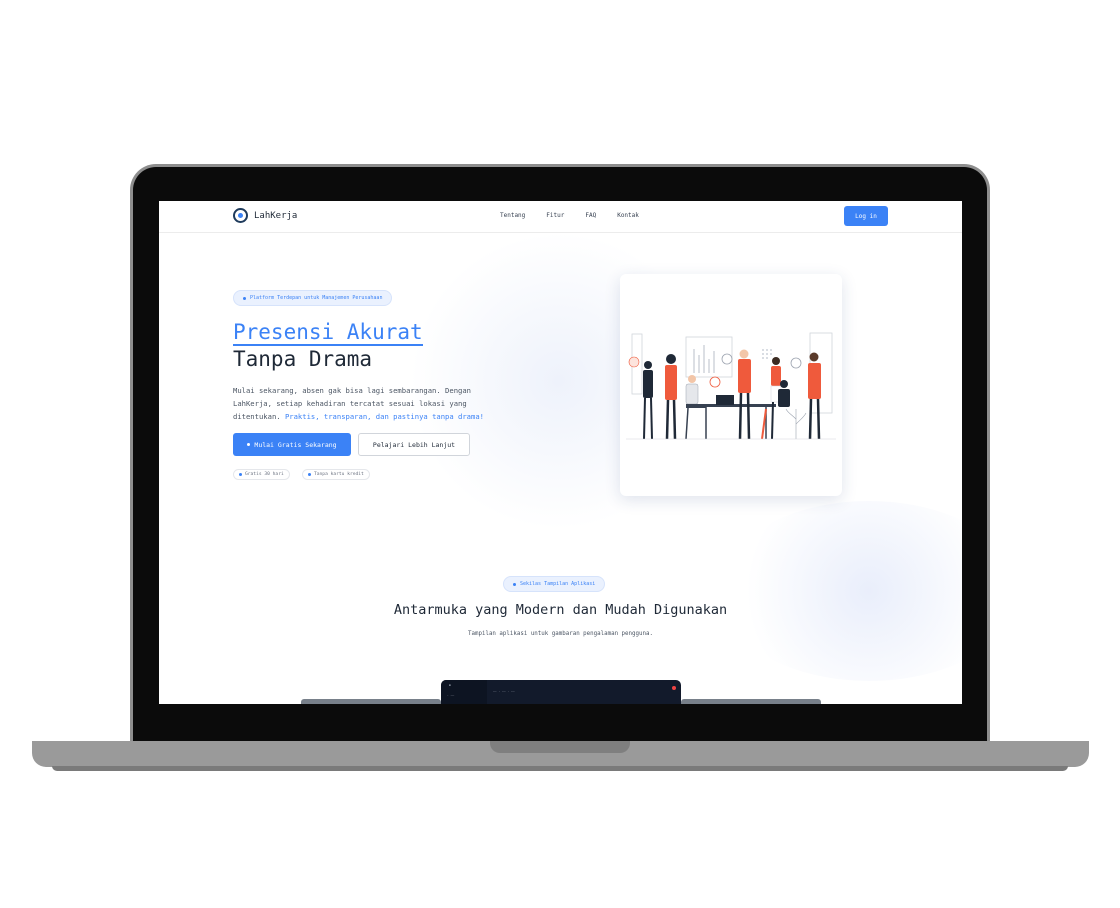 This screenshot has height=908, width=1120. Describe the element at coordinates (560, 768) in the screenshot. I see `laptop-base-shadow` at that location.